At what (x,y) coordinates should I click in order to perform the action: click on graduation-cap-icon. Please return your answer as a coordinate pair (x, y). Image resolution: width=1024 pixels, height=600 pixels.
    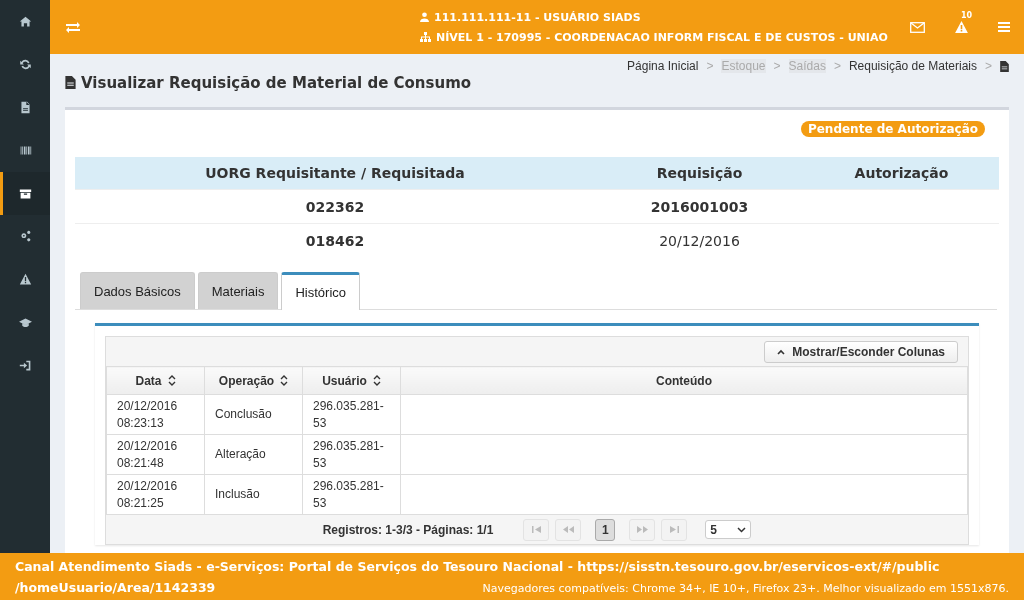
    Looking at the image, I should click on (25, 322).